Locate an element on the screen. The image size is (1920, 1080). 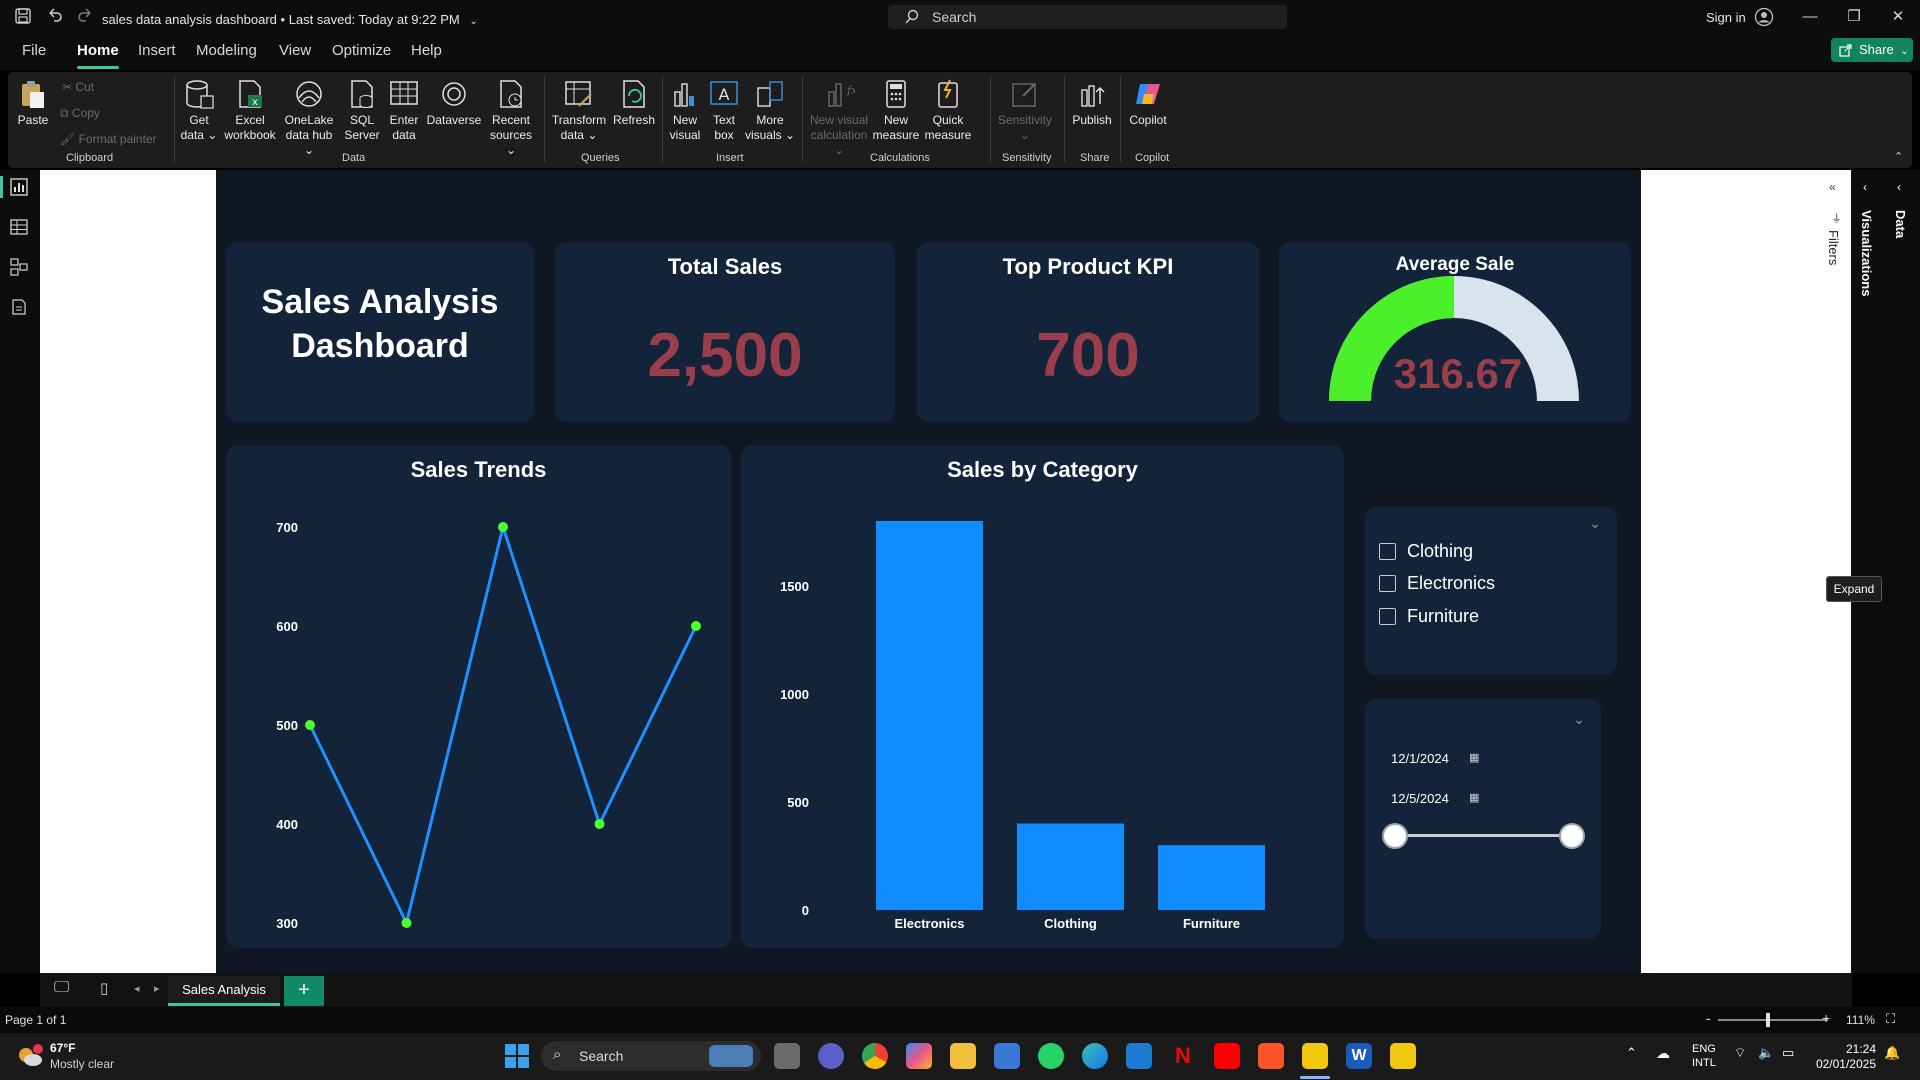
copy-button: ⧉ Copy is located at coordinates (80, 113).